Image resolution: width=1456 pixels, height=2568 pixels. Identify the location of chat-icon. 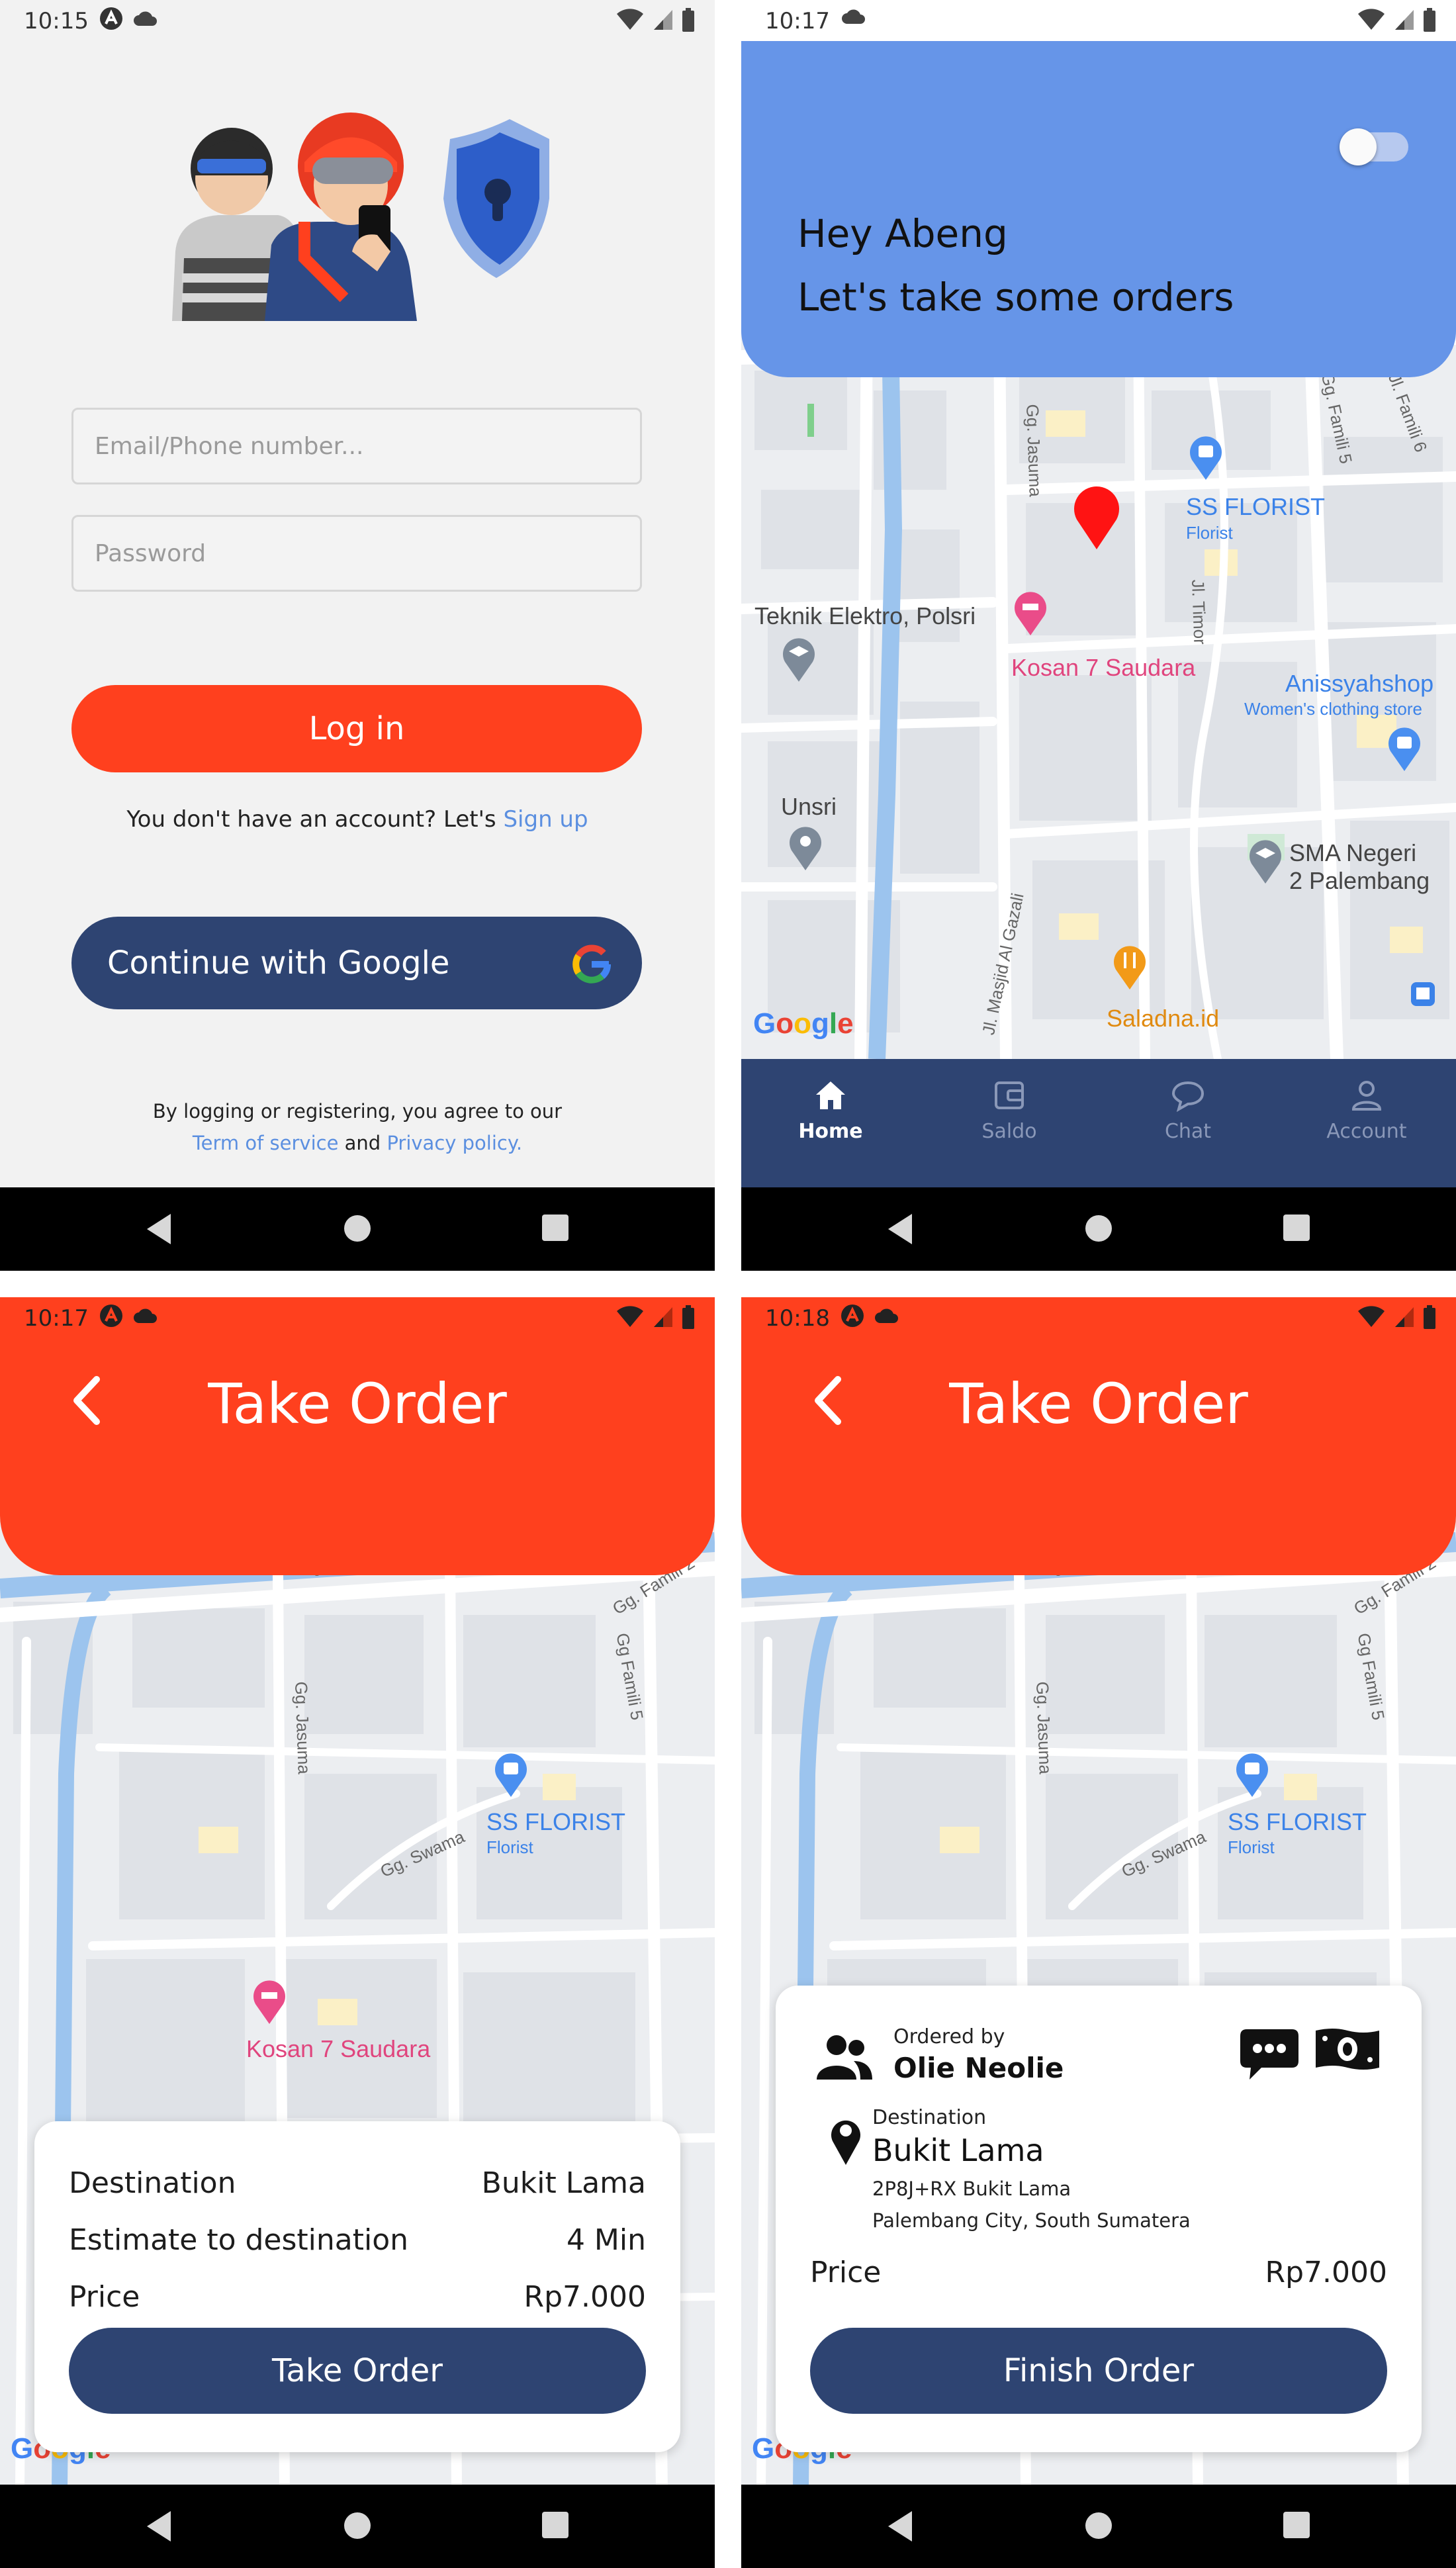
(1188, 1097).